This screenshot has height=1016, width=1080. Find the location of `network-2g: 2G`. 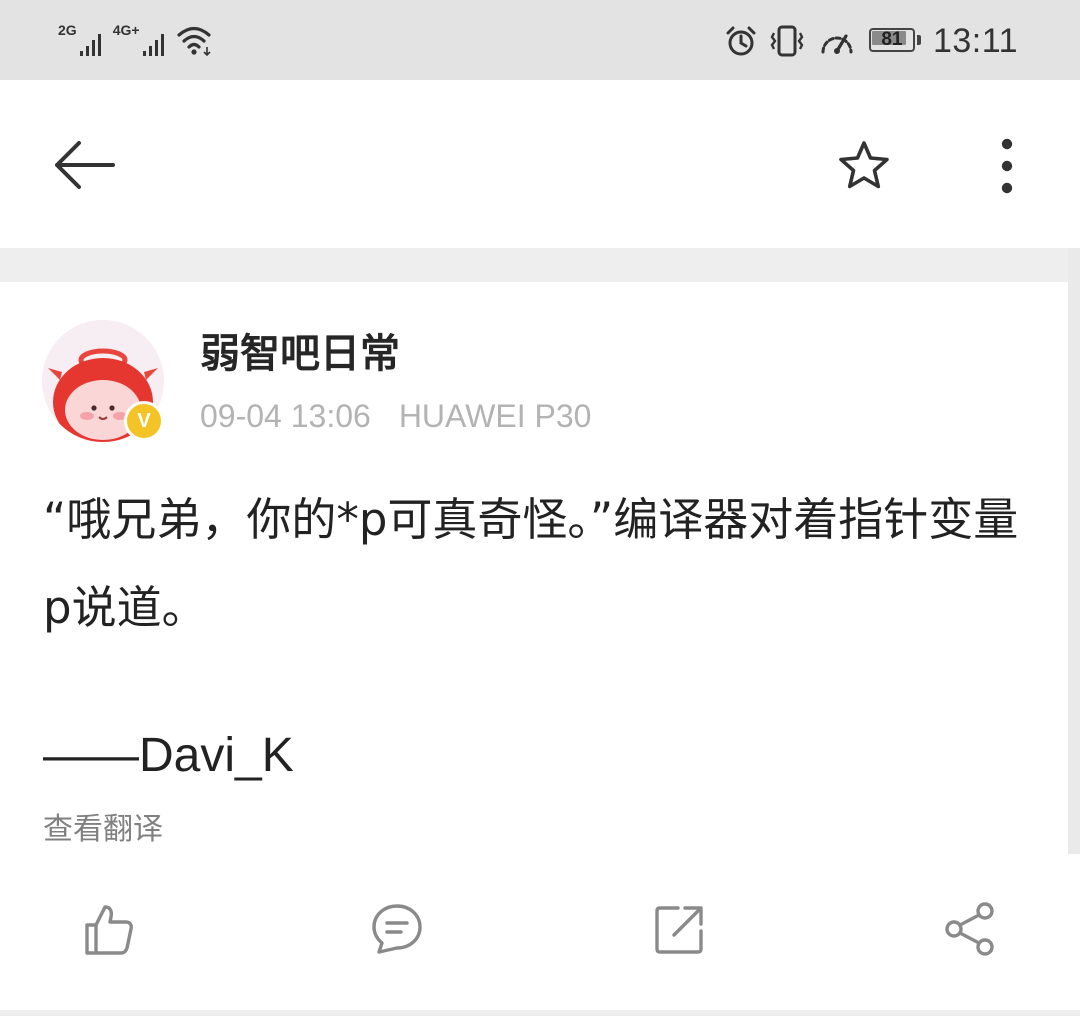

network-2g: 2G is located at coordinates (81, 40).